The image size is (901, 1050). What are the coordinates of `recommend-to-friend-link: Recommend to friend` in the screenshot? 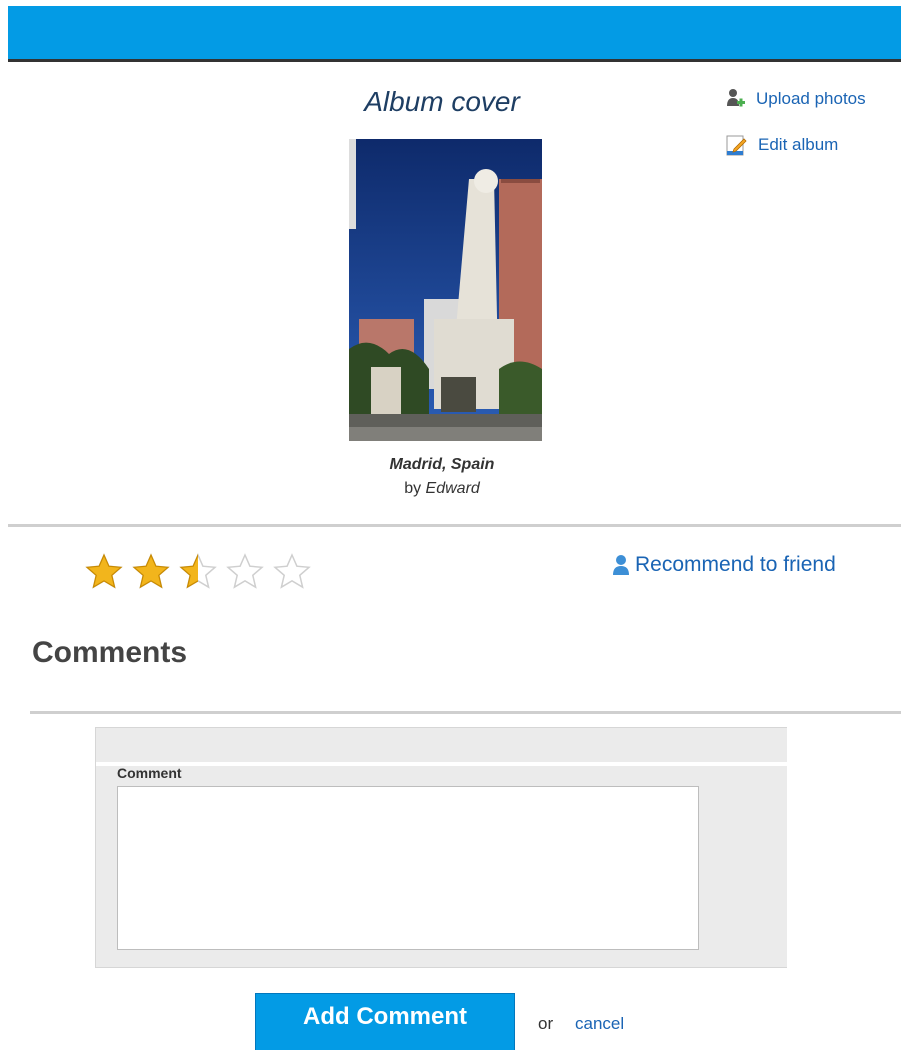 It's located at (723, 565).